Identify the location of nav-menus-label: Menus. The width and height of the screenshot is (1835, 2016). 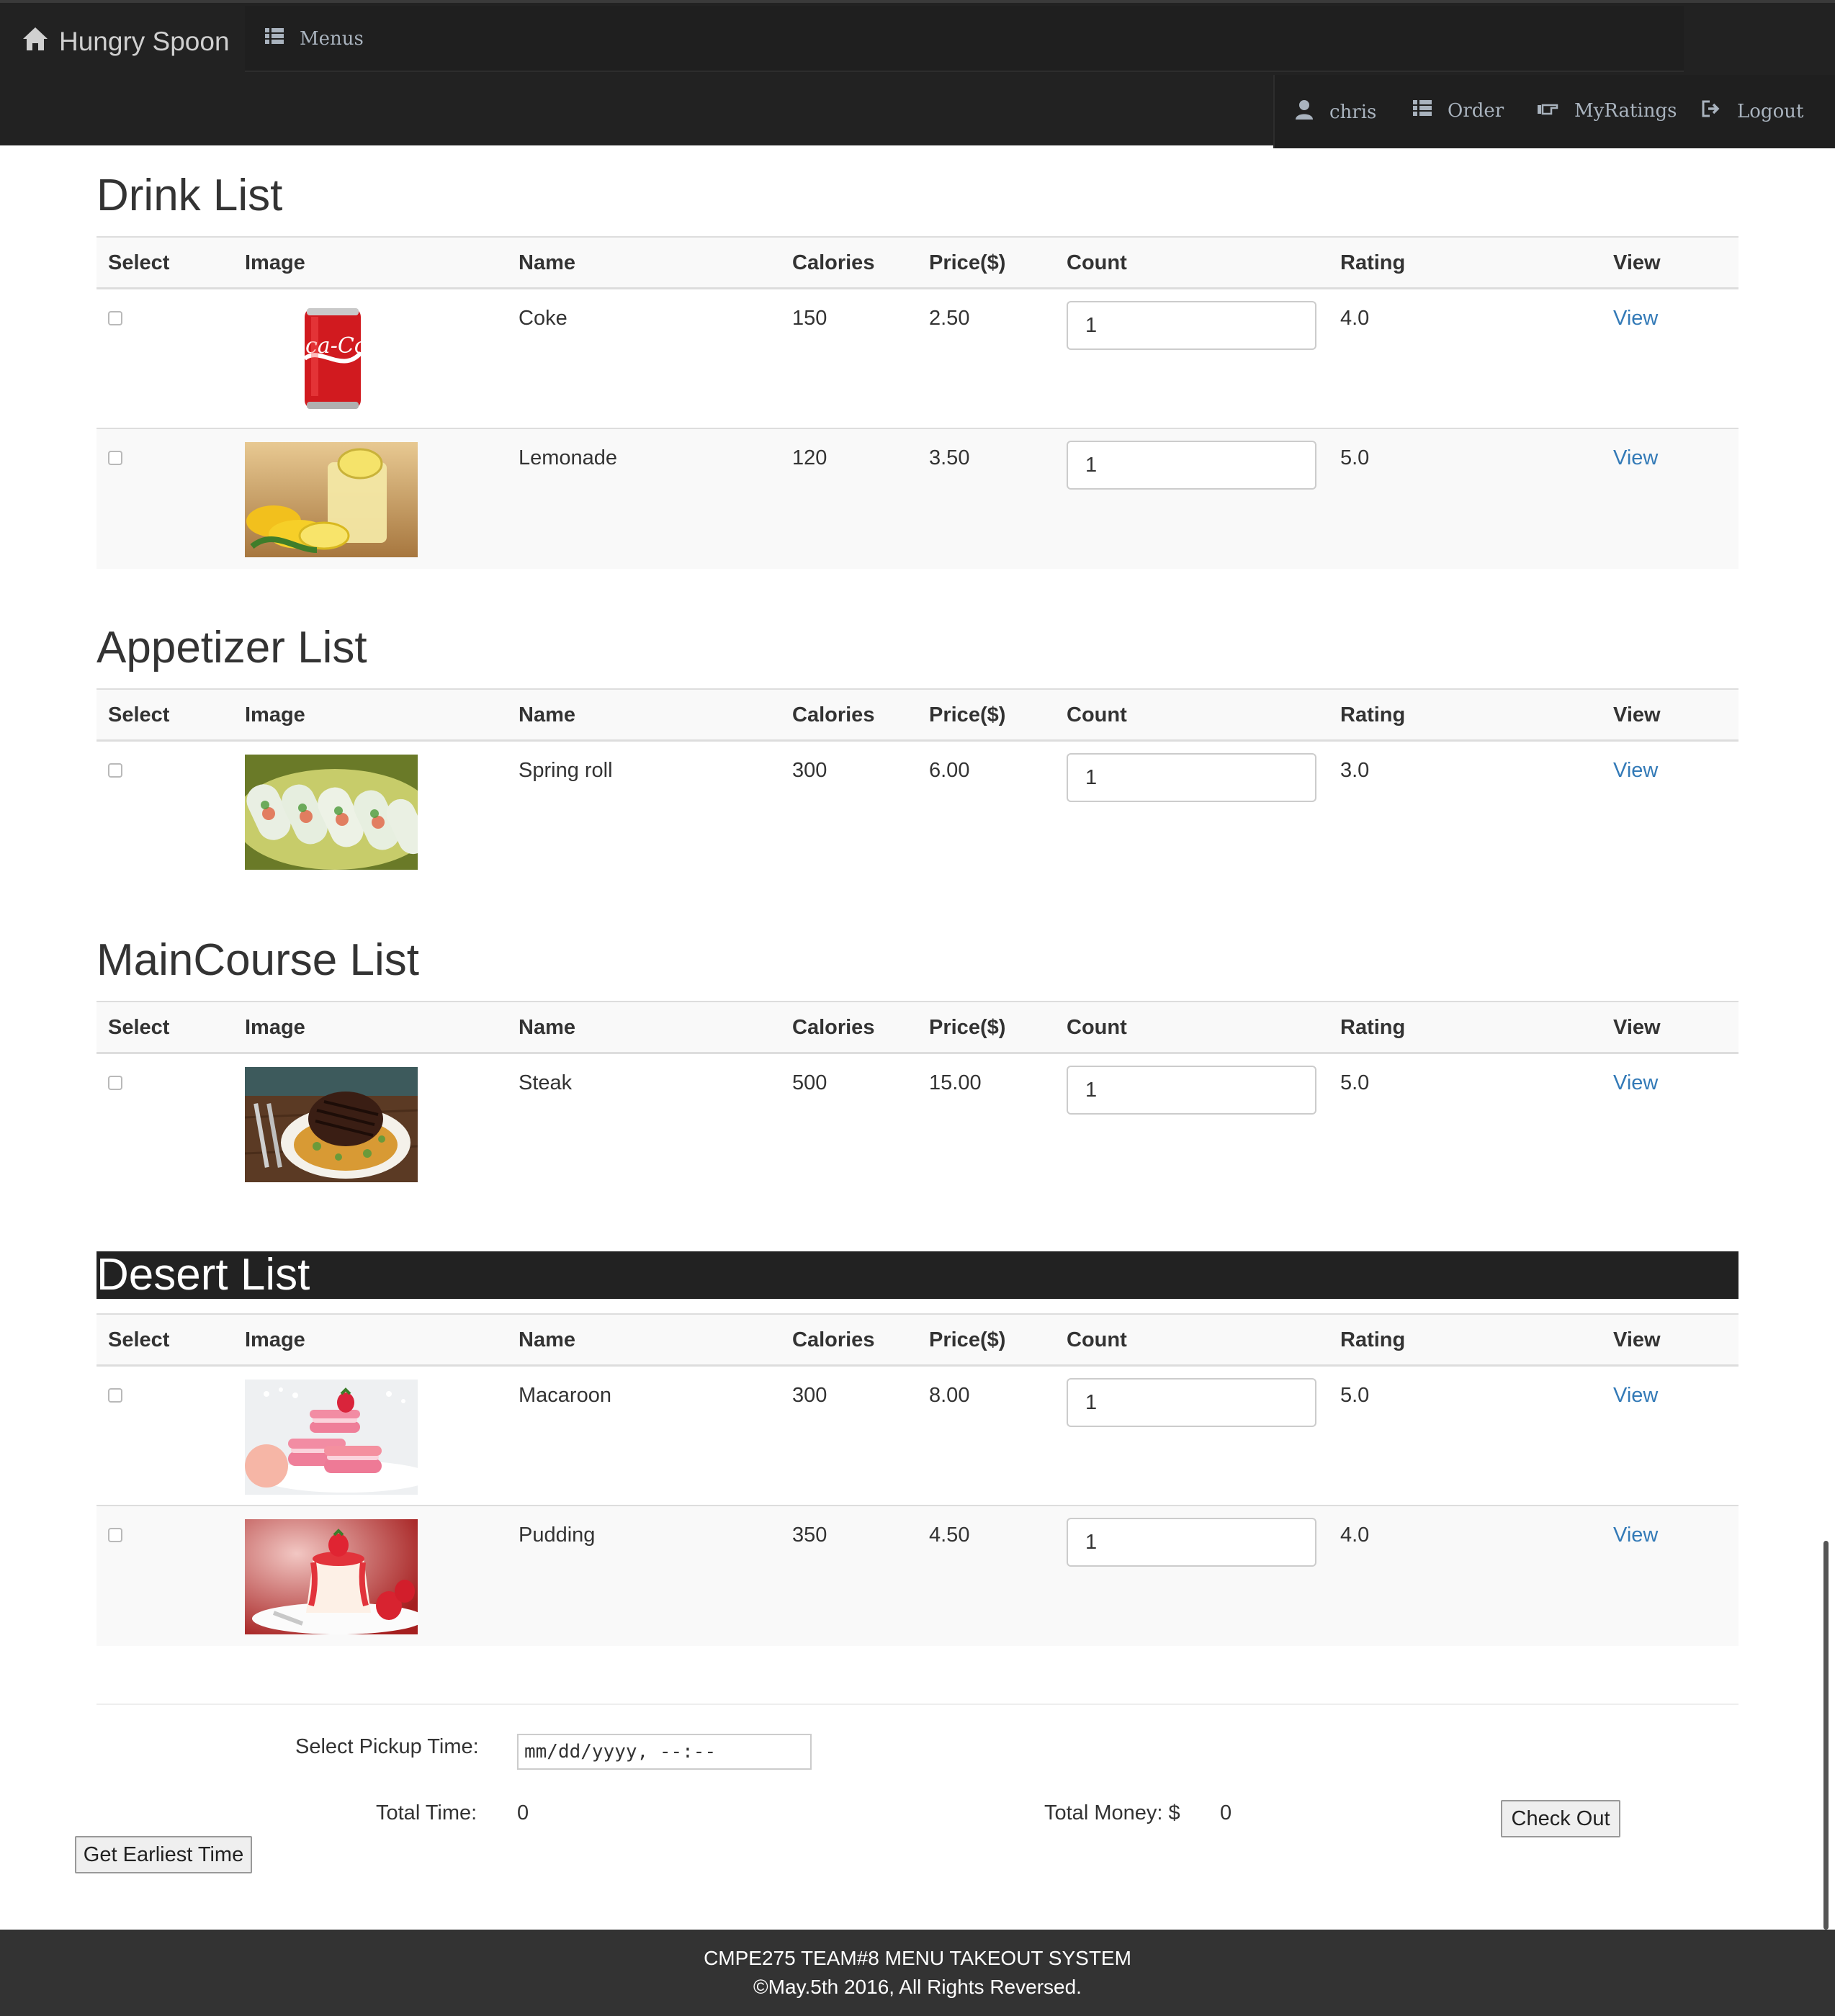
(332, 38).